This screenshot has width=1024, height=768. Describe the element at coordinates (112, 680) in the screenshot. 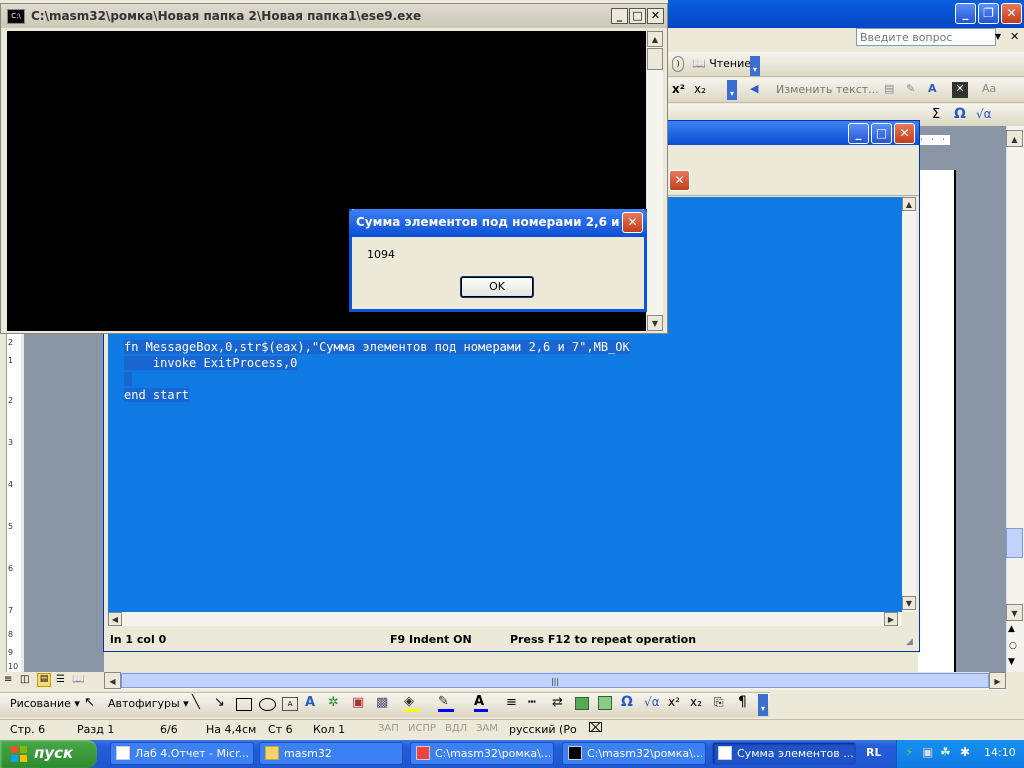

I see `word-hscroll-left-icon: ◀` at that location.